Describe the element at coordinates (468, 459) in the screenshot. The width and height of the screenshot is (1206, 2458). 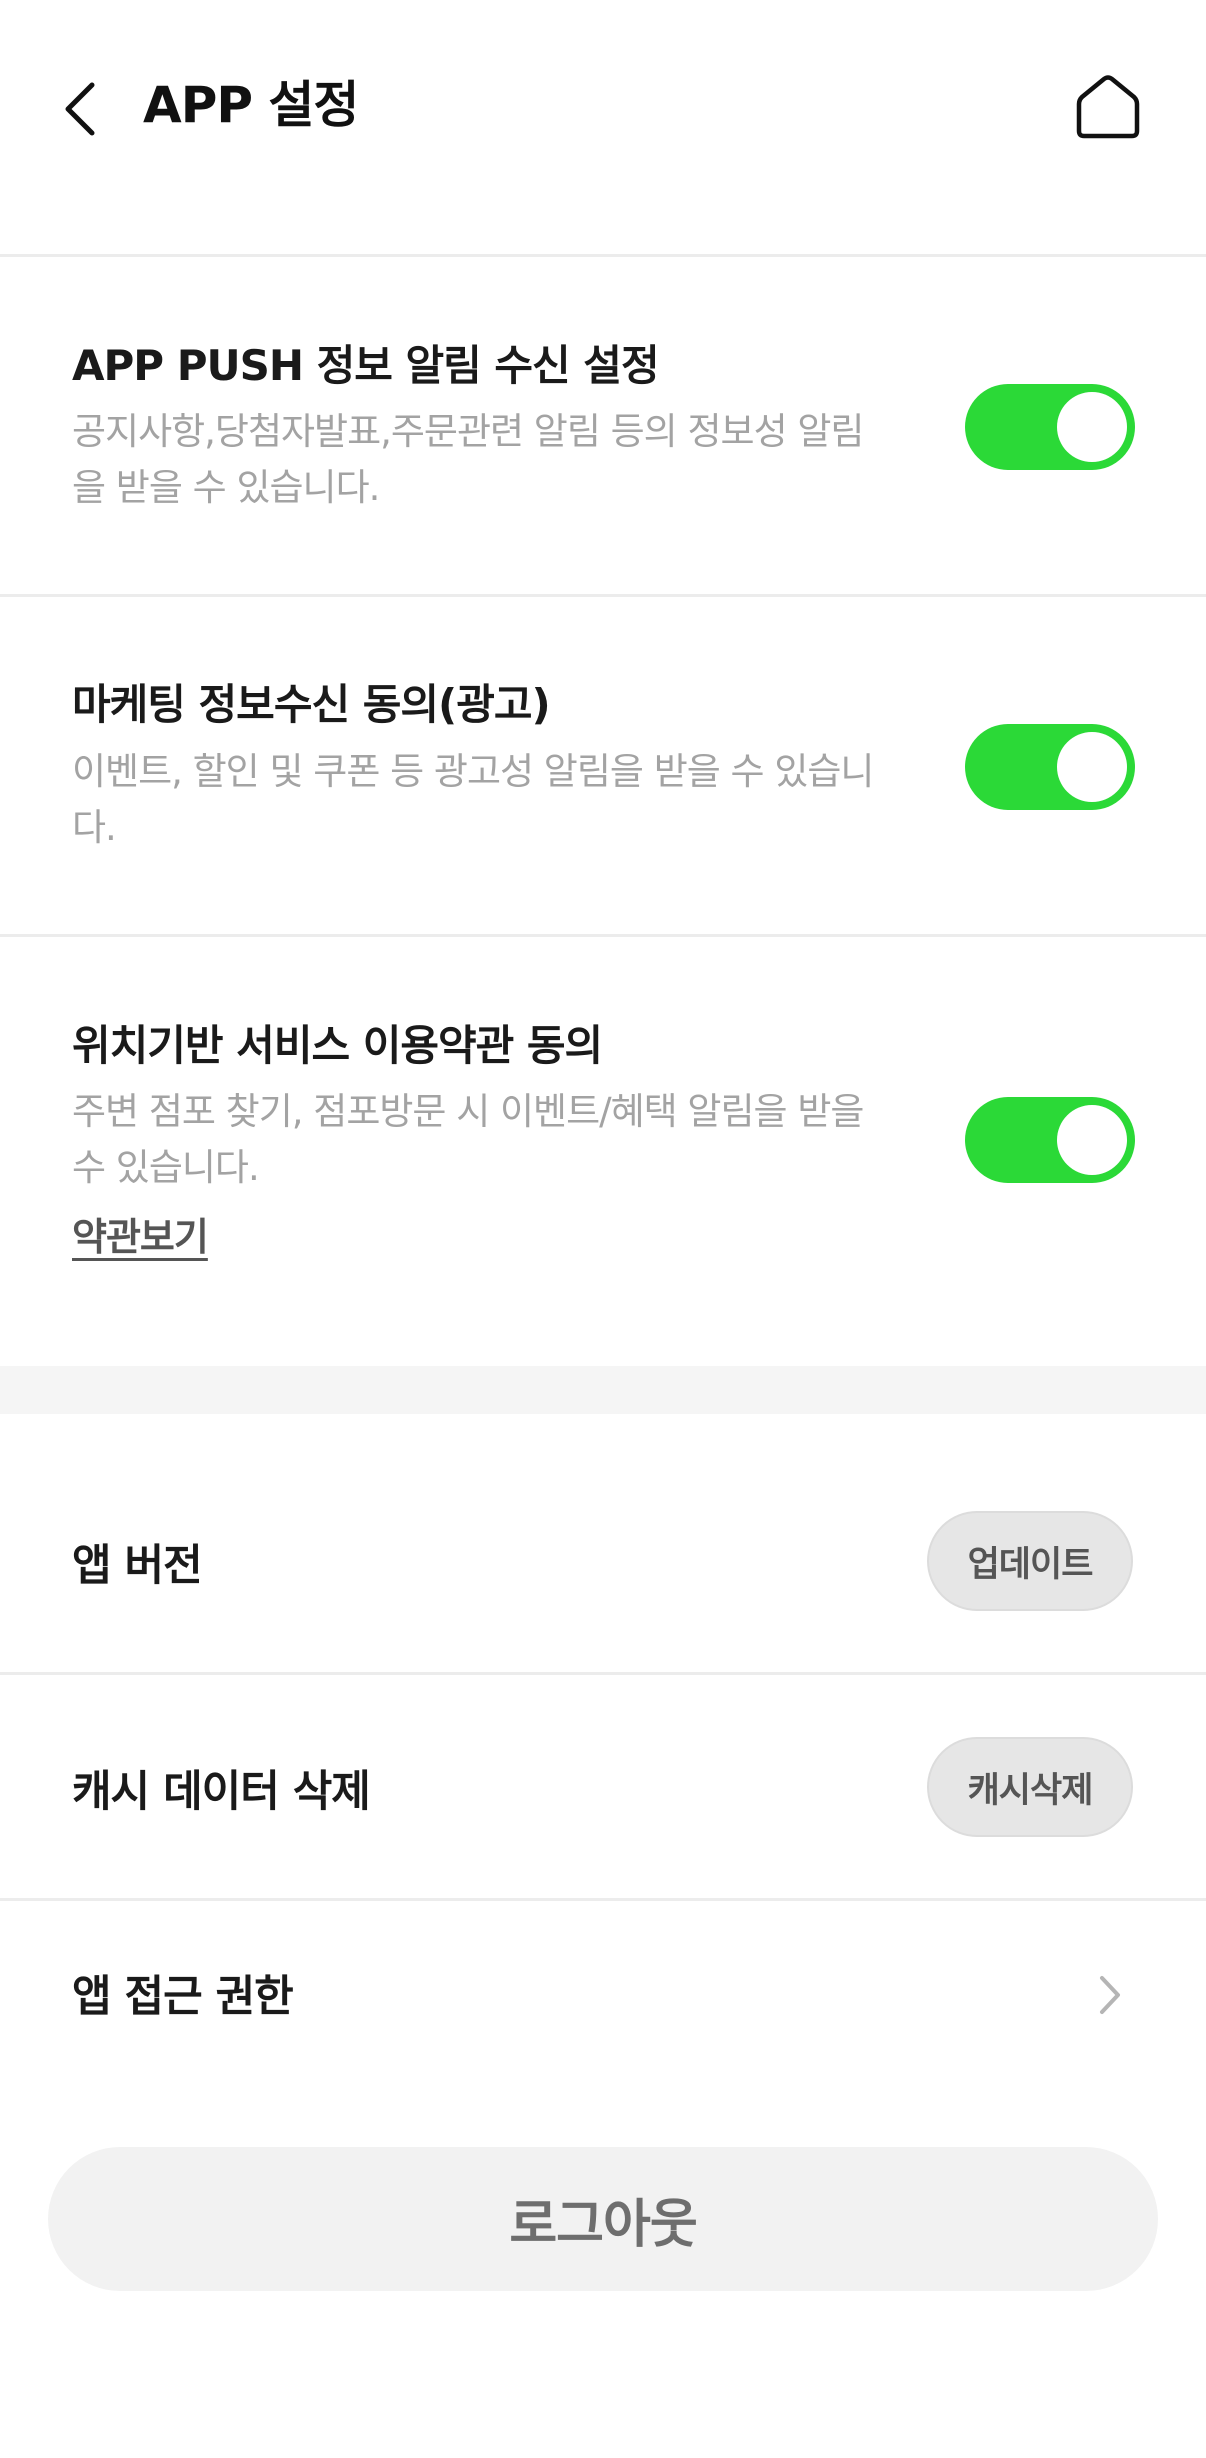
I see `push-setting-description: 공지사항,당첨자발표,주문관련 알림 등의 정보성 알림을 받을 수 있습니다.` at that location.